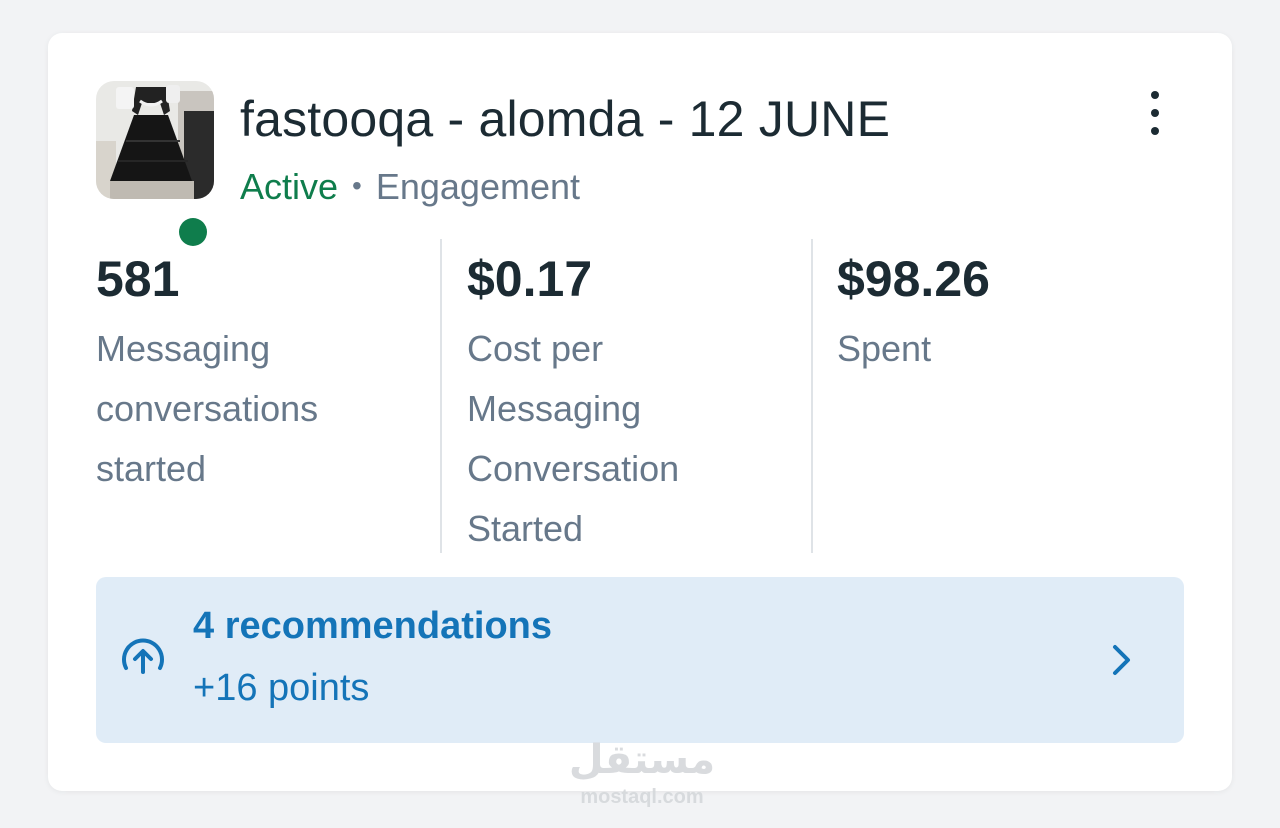  I want to click on stat-label-line: Conversation, so click(573, 468).